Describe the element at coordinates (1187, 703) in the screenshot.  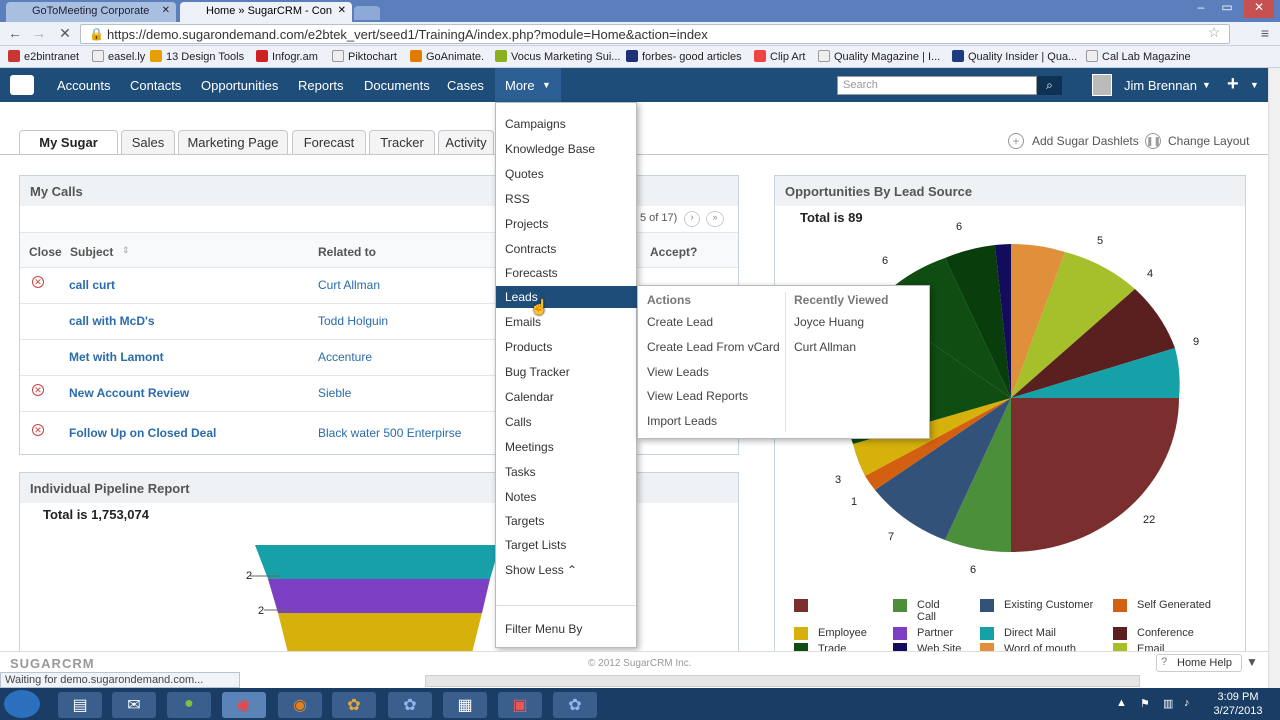
I see `tray-volume-icon: ♪` at that location.